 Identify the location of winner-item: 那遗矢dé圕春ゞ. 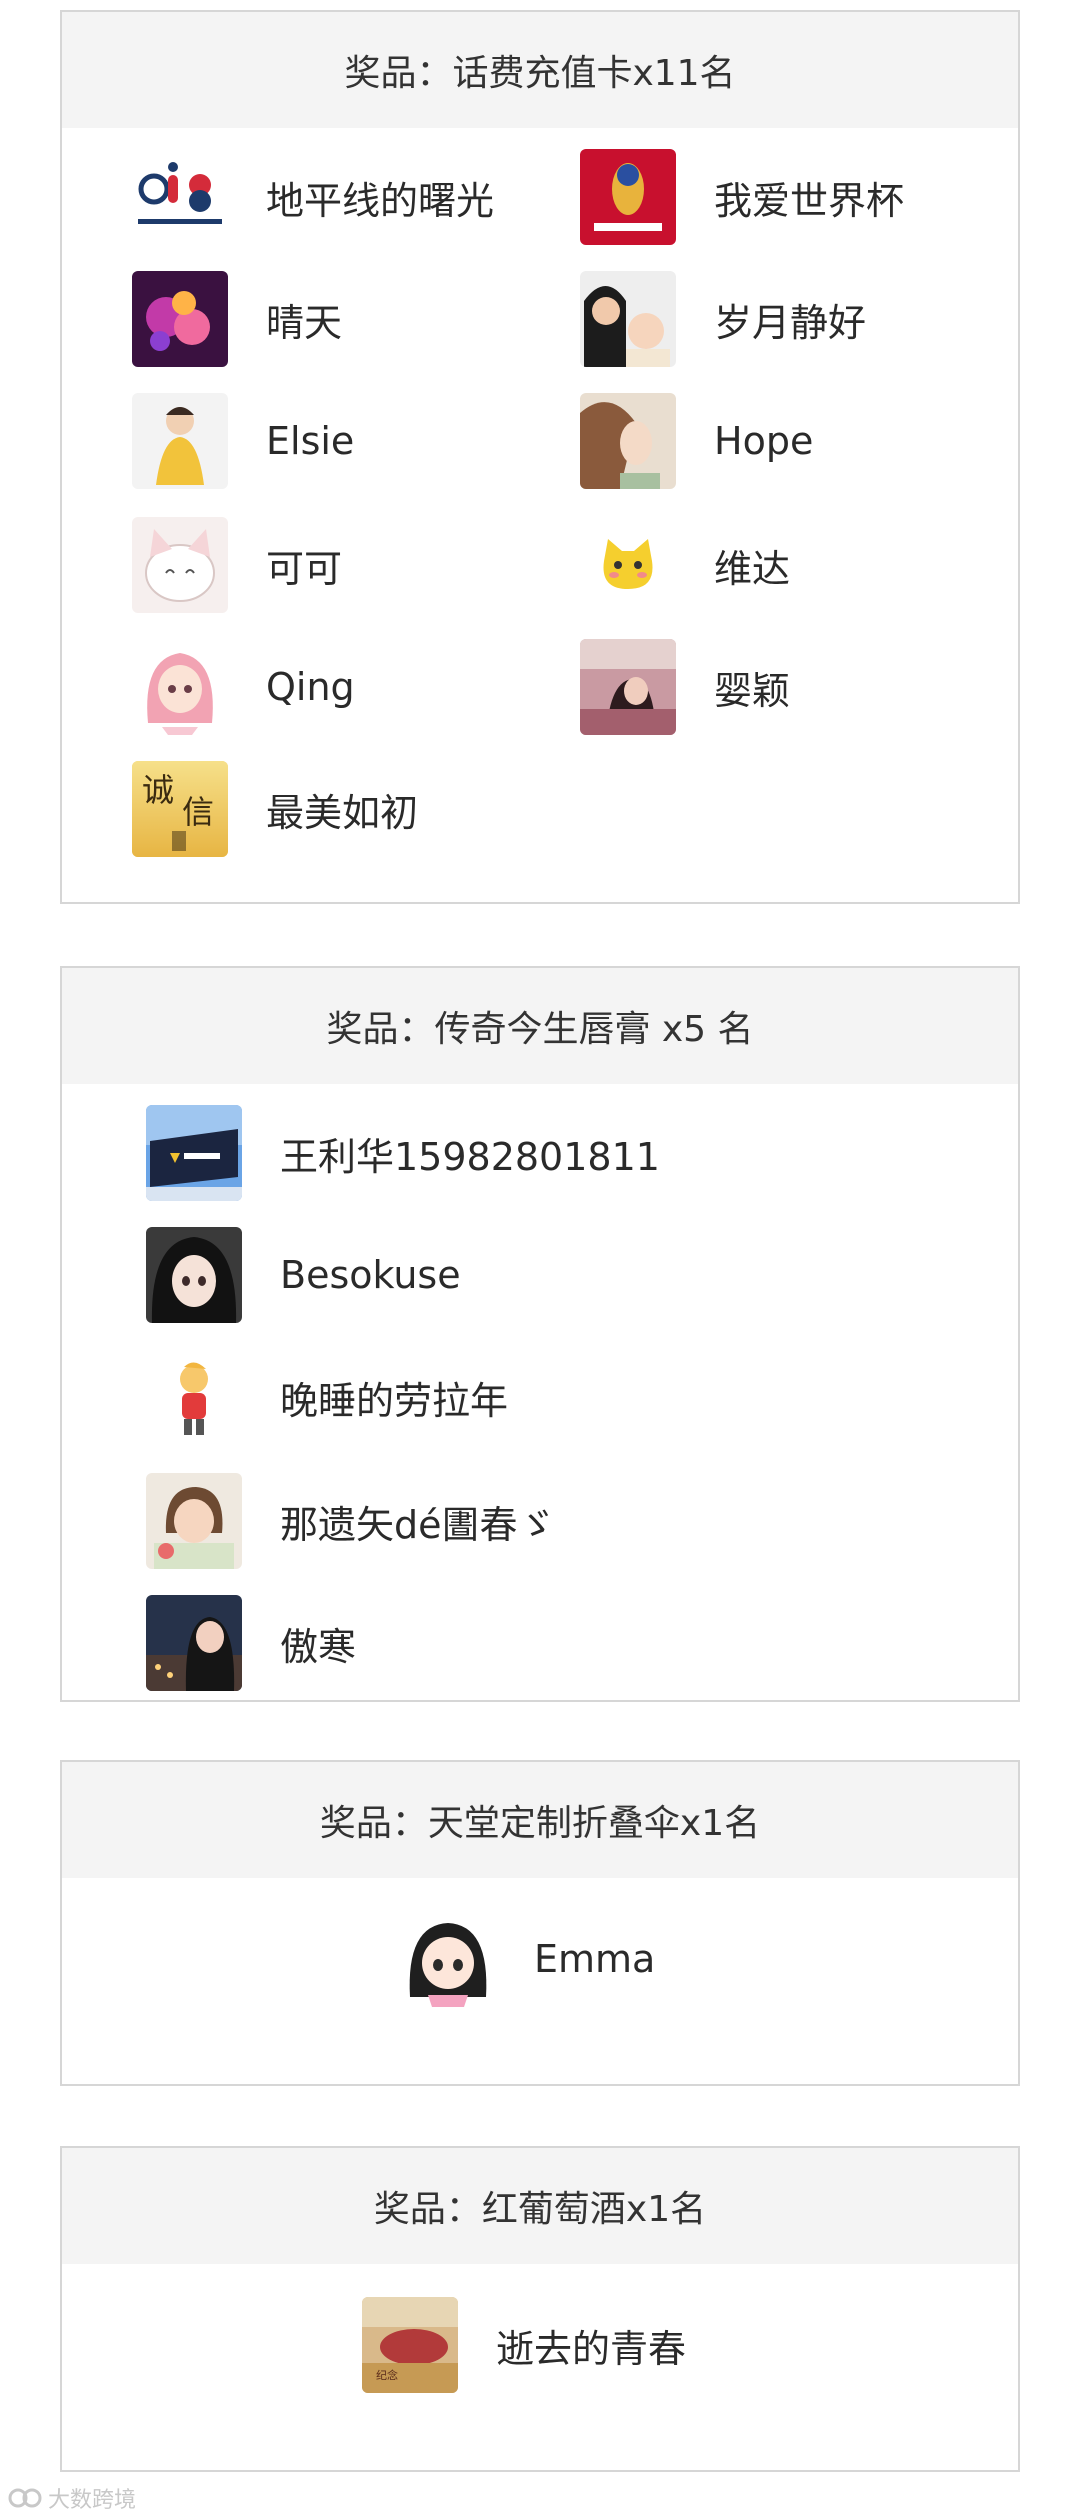
(351, 1521).